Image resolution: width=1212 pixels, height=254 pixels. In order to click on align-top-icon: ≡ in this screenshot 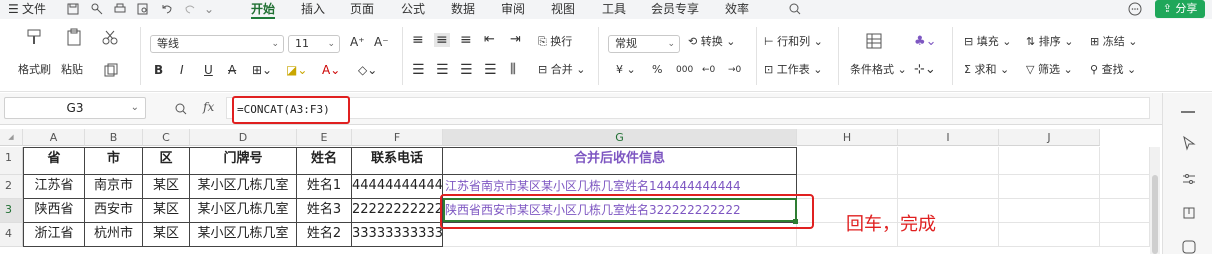, I will do `click(418, 40)`.